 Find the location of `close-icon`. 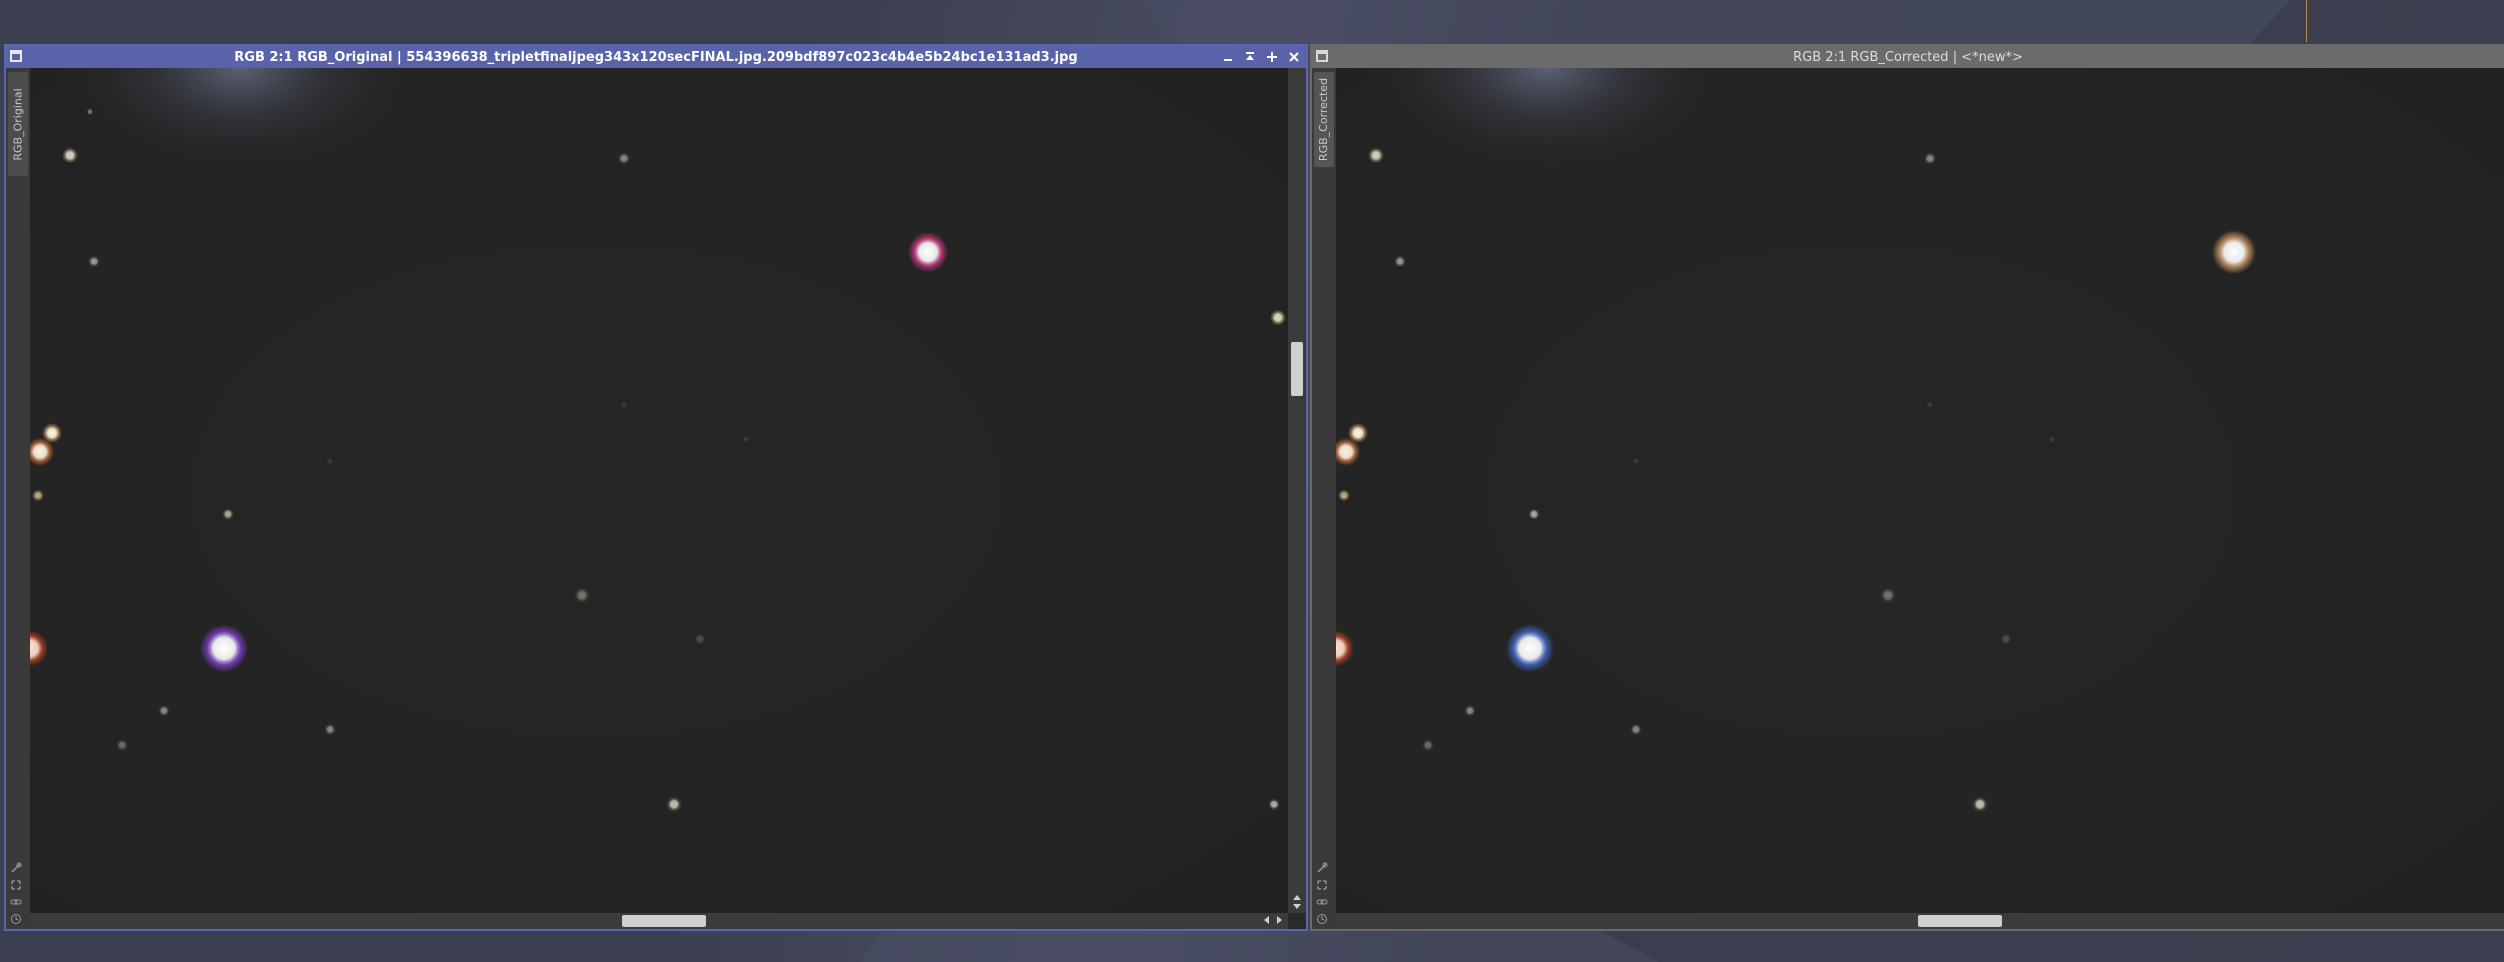

close-icon is located at coordinates (1294, 57).